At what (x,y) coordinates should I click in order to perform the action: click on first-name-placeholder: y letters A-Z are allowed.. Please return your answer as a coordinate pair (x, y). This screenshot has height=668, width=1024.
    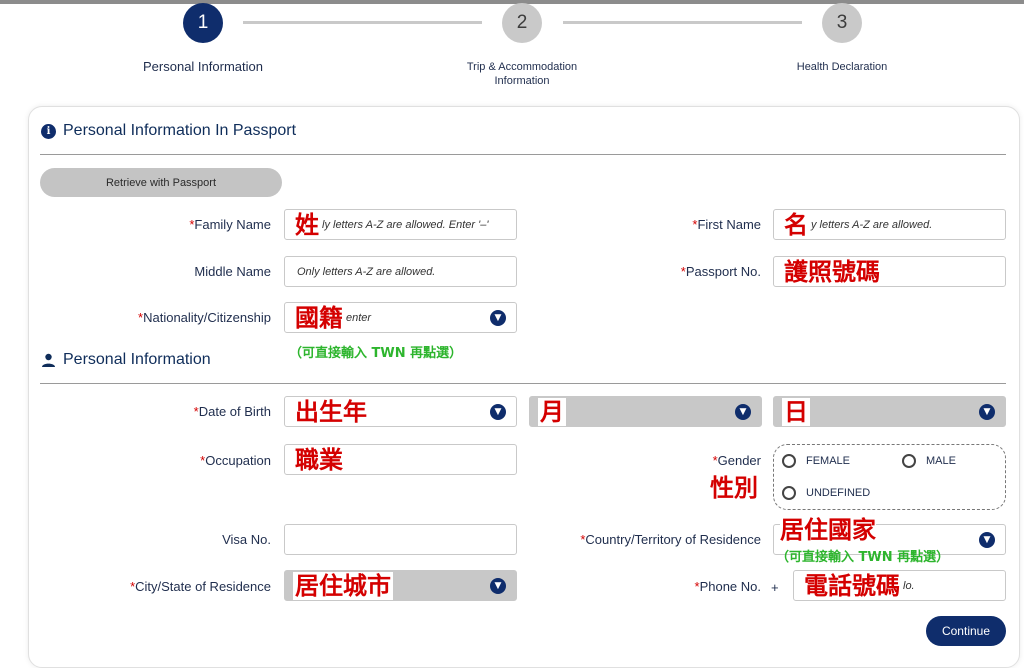
    Looking at the image, I should click on (872, 224).